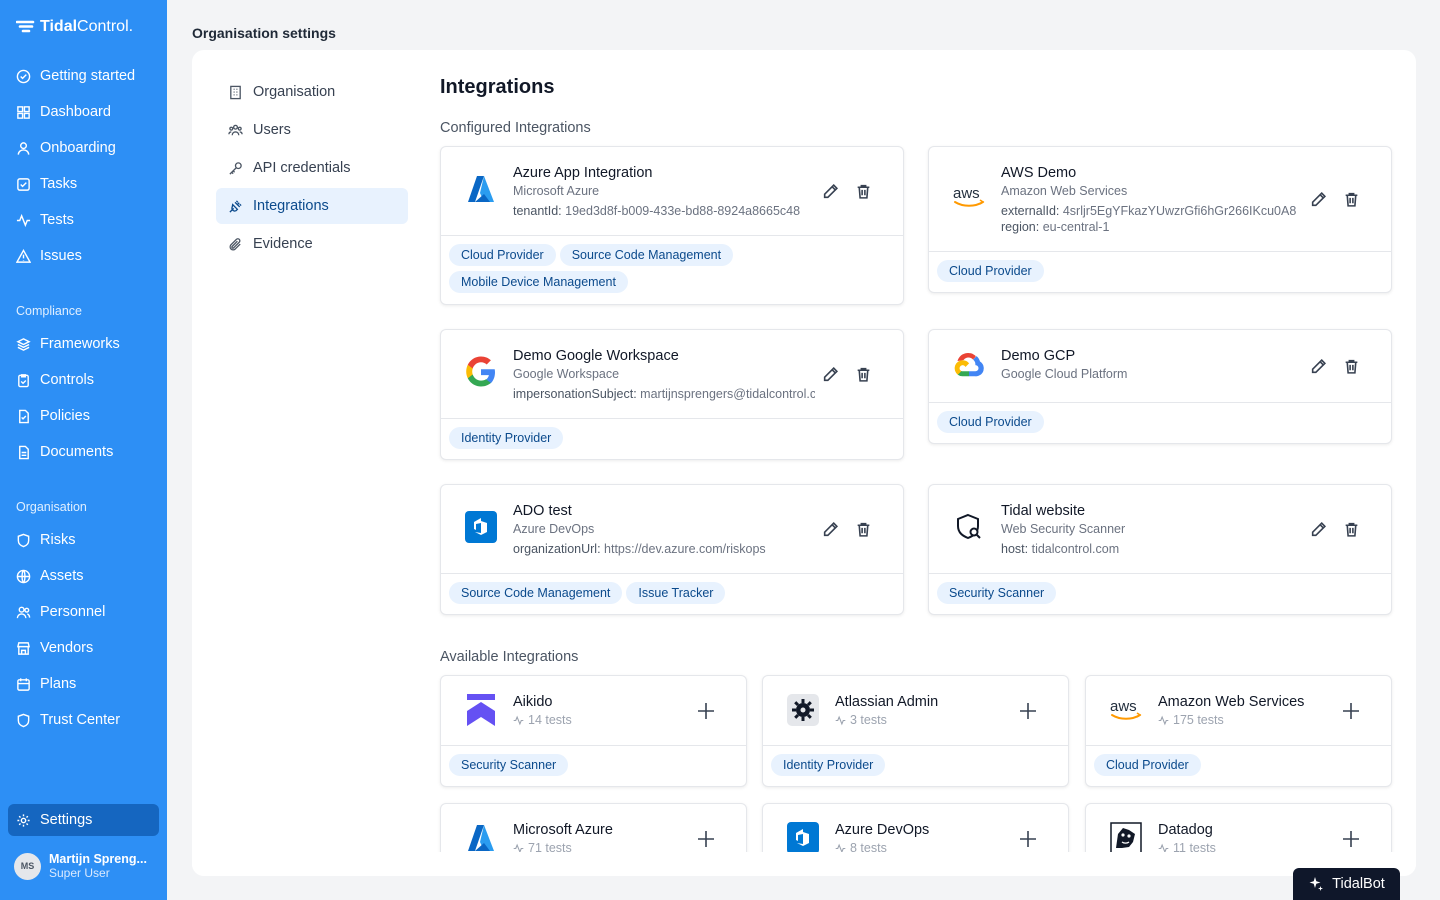  Describe the element at coordinates (1346, 884) in the screenshot. I see `tidalbot-button: TidalBot` at that location.